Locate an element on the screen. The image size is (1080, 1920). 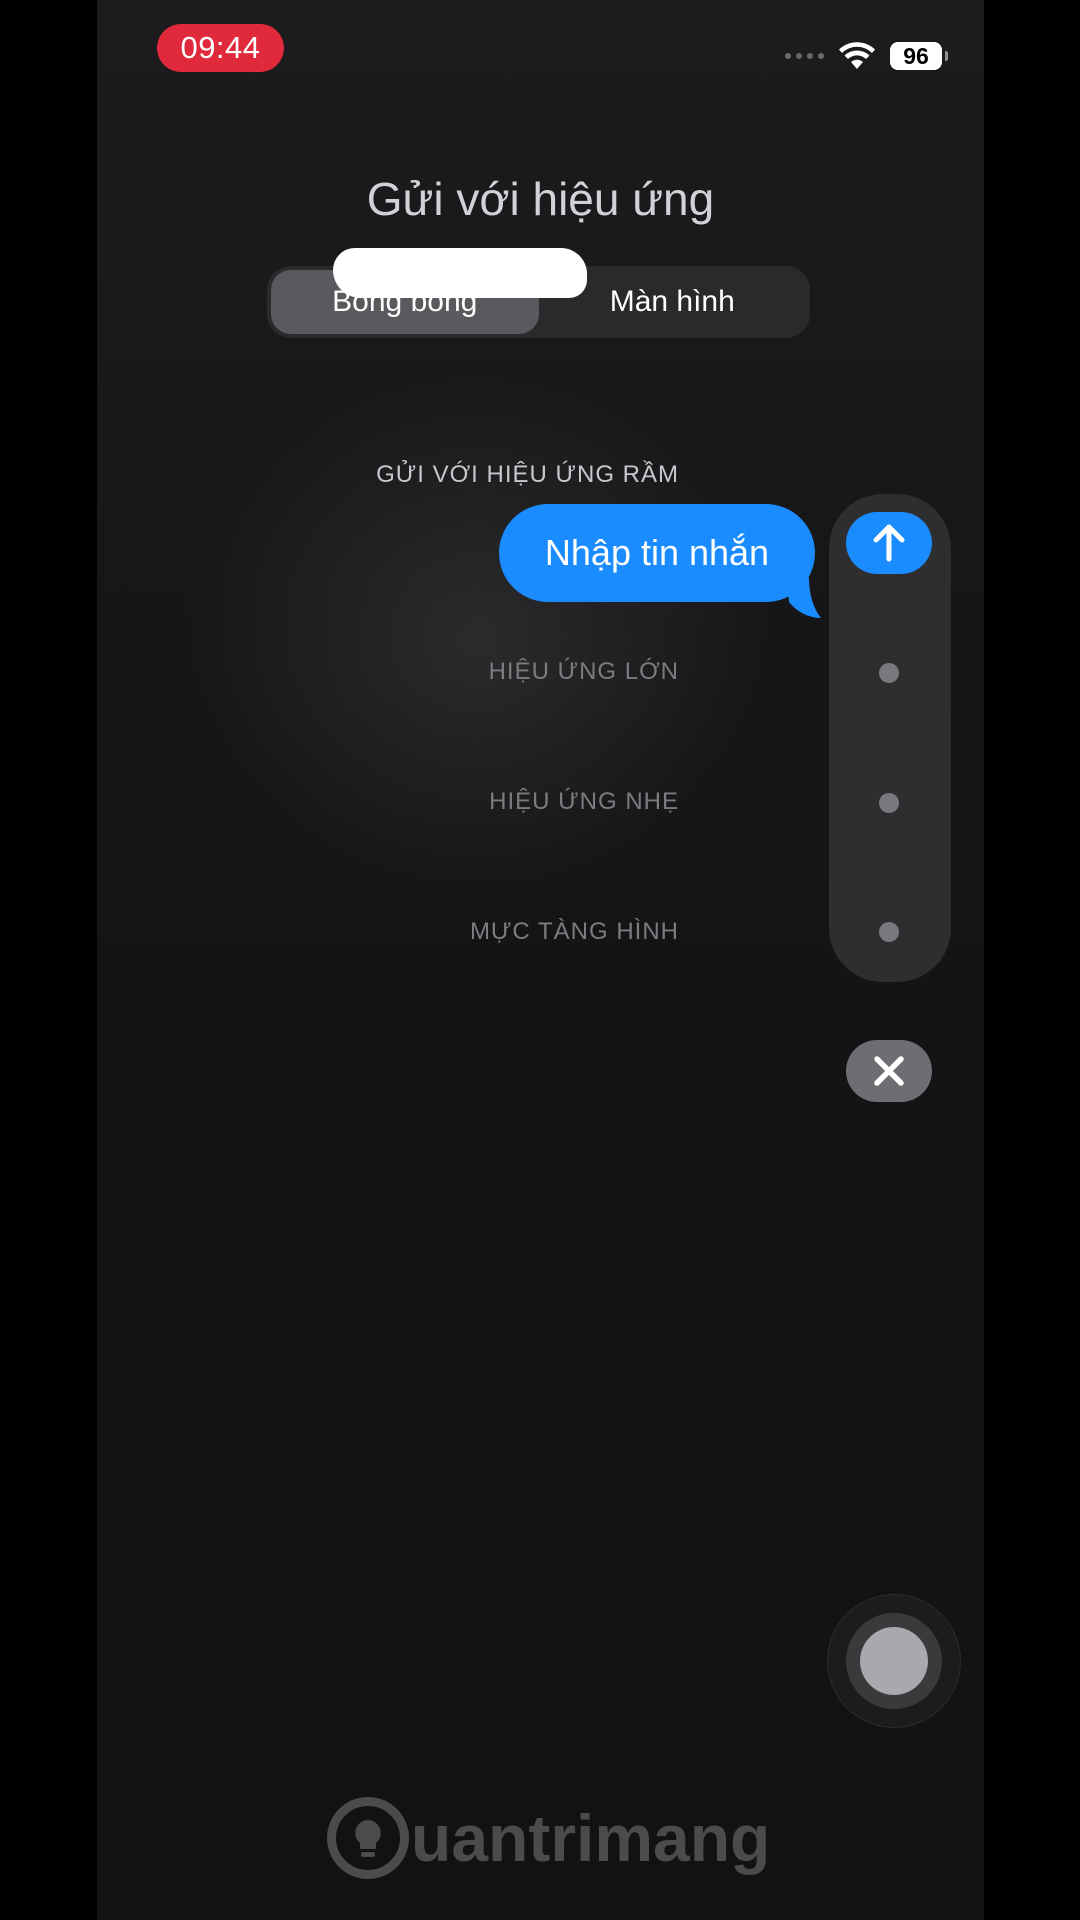
wifi-icon is located at coordinates (857, 55).